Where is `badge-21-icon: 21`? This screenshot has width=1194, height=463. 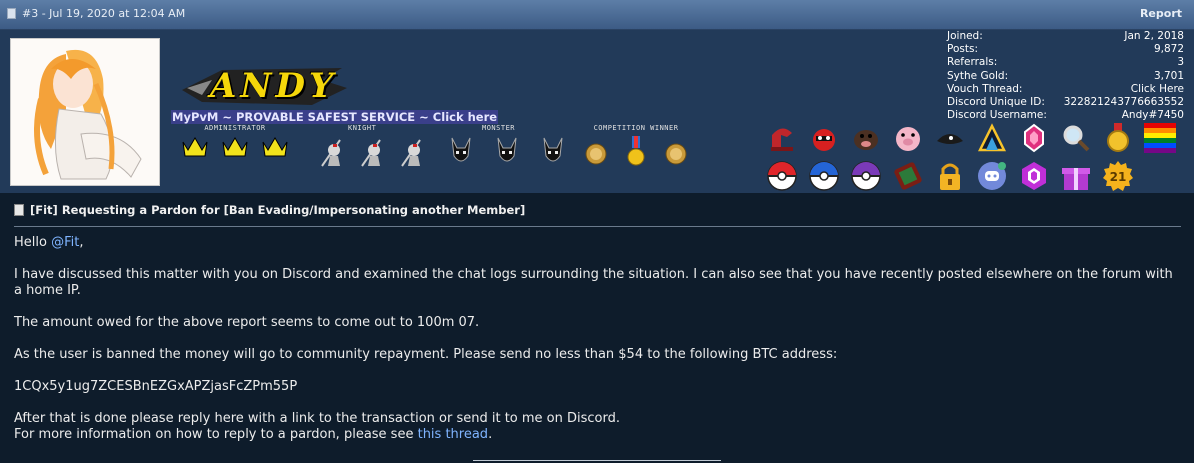
badge-21-icon: 21 is located at coordinates (1118, 176).